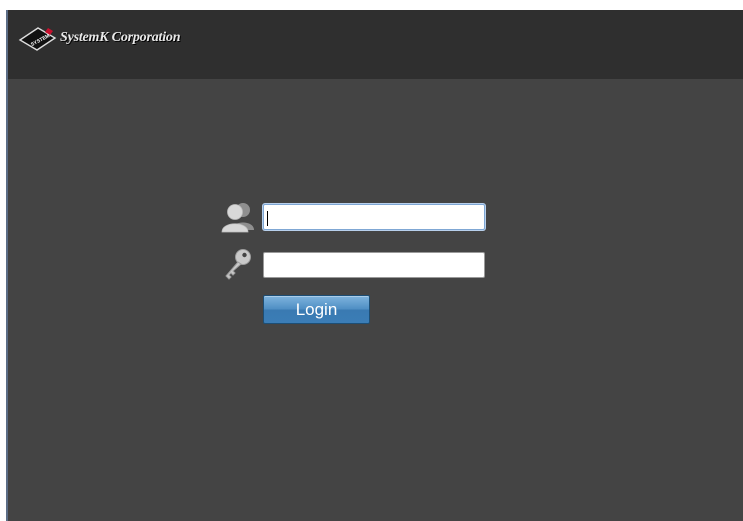  I want to click on text-cursor, so click(267, 218).